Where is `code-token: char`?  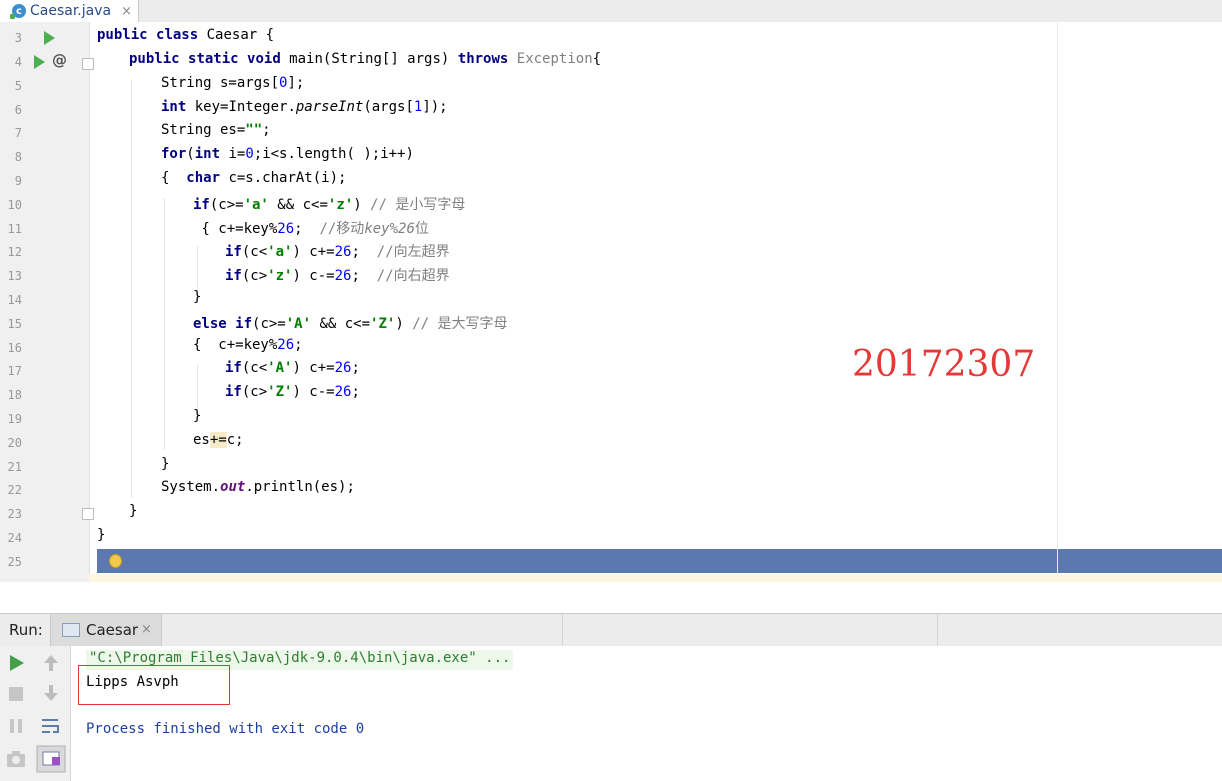 code-token: char is located at coordinates (203, 178).